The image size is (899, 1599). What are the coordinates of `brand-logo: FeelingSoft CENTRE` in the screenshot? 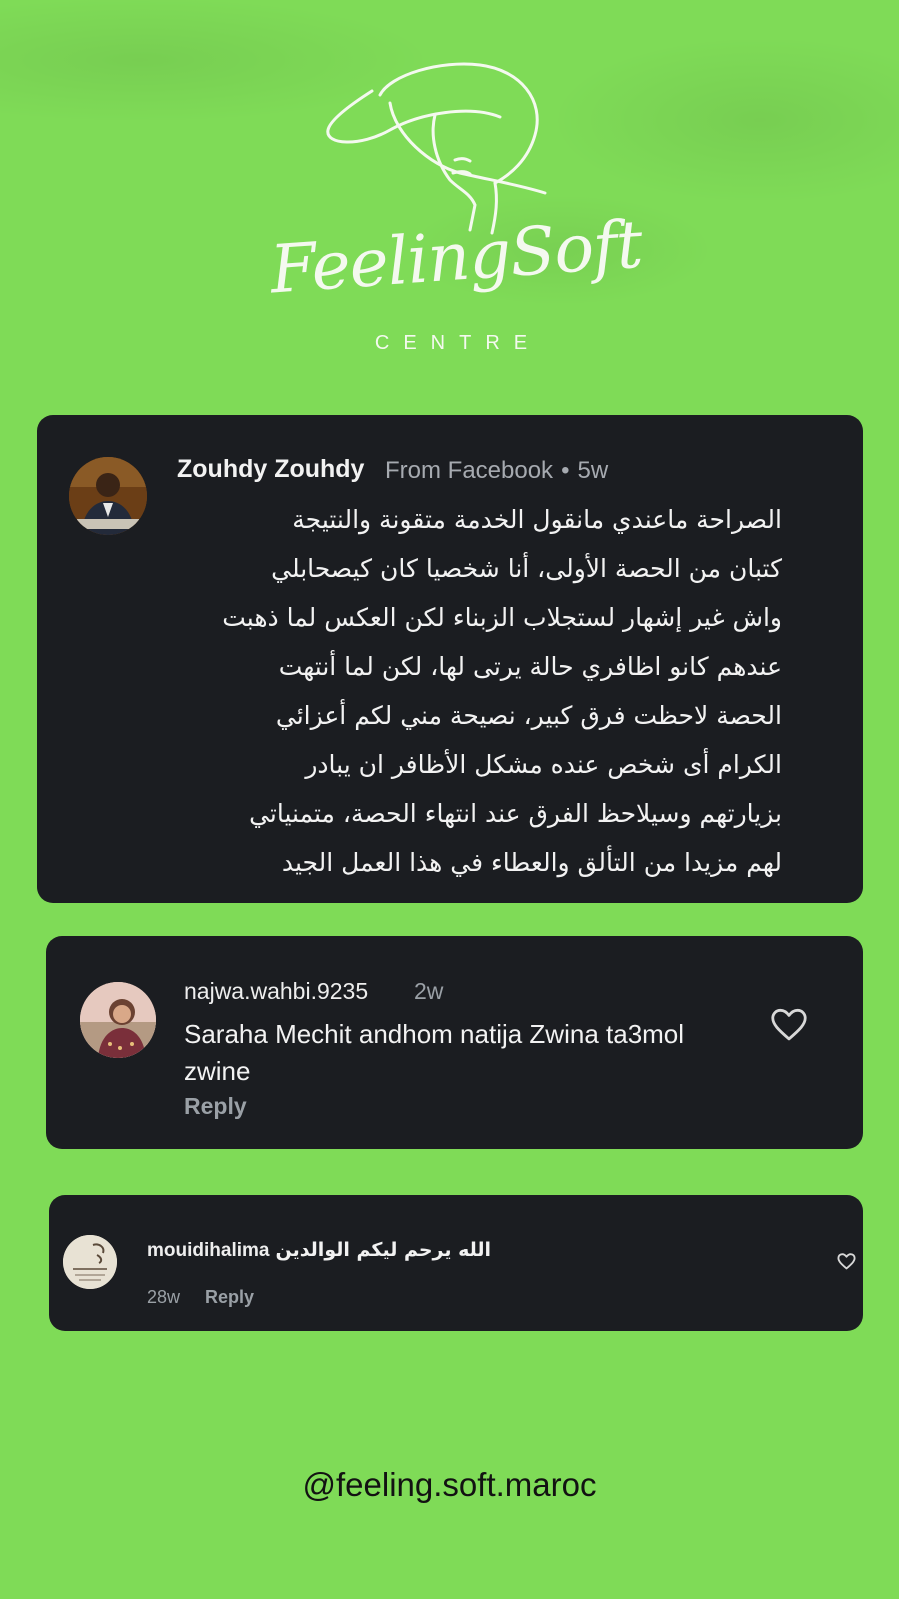 It's located at (456, 205).